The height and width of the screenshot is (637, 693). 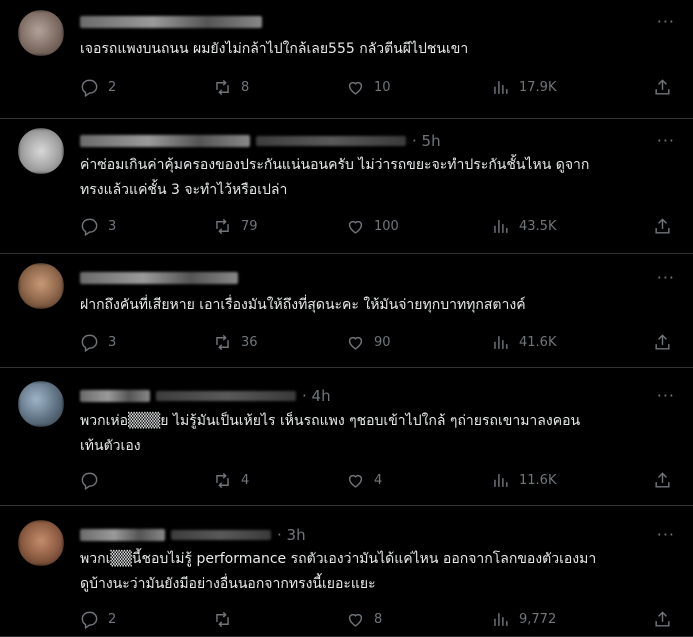 I want to click on like-count: 4, so click(x=378, y=480).